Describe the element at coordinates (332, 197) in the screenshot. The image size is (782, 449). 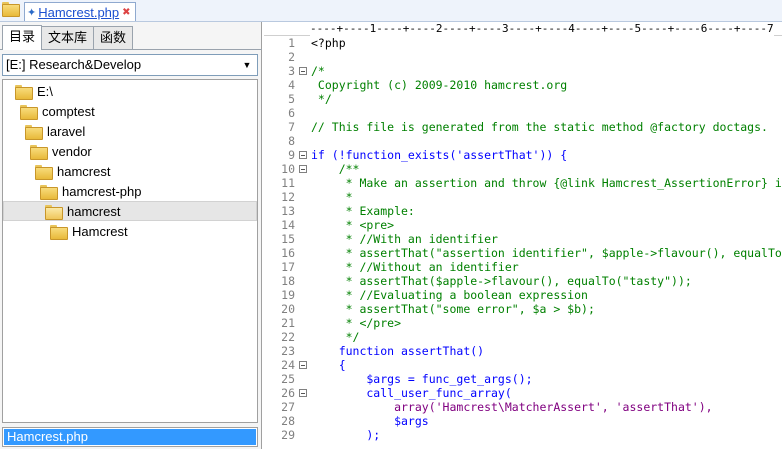
I see `code-text: *` at that location.